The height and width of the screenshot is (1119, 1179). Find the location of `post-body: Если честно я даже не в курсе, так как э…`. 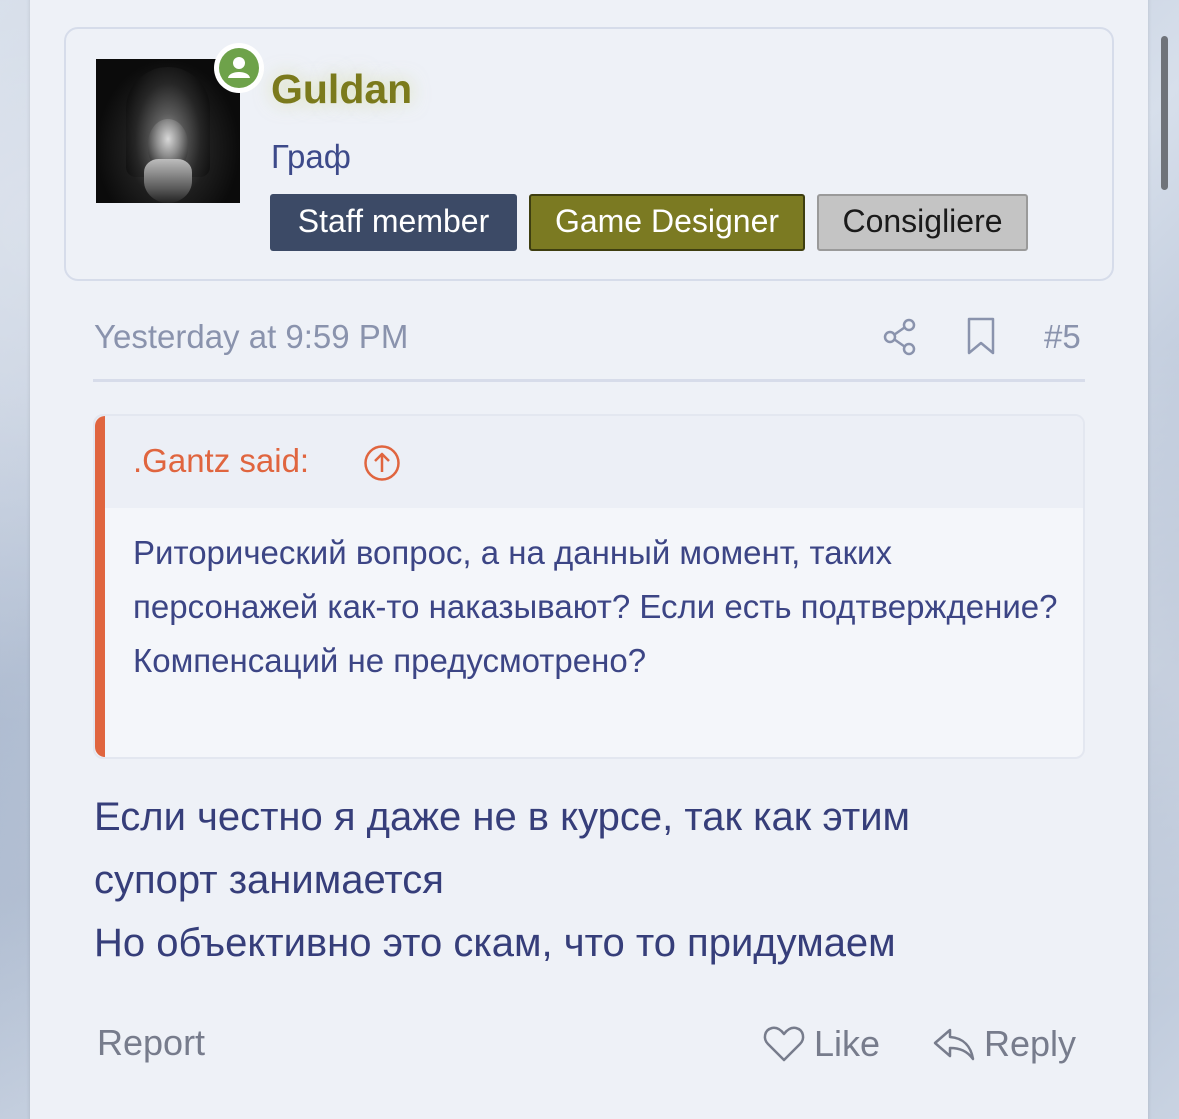

post-body: Если честно я даже не в курсе, так как э… is located at coordinates (594, 880).